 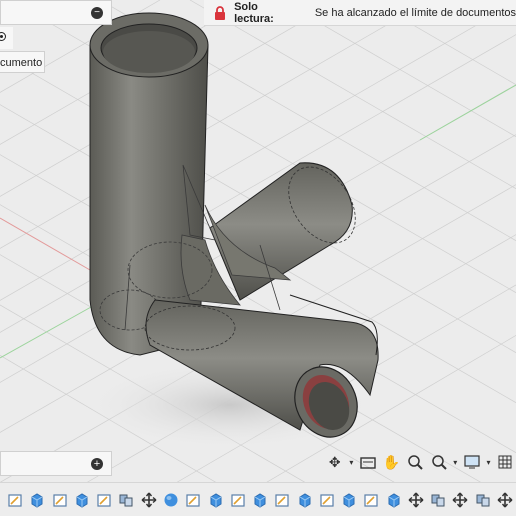 What do you see at coordinates (3, 36) in the screenshot?
I see `radio-icon` at bounding box center [3, 36].